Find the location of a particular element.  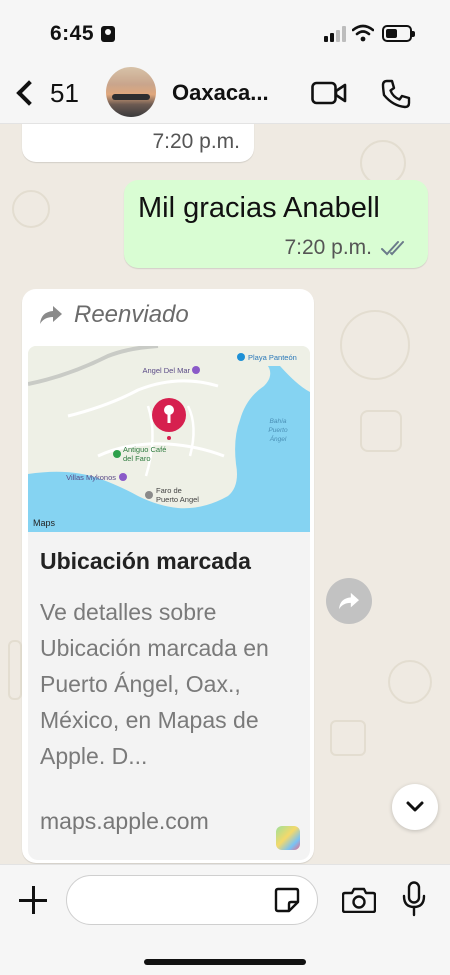

double-check-icon is located at coordinates (392, 248).